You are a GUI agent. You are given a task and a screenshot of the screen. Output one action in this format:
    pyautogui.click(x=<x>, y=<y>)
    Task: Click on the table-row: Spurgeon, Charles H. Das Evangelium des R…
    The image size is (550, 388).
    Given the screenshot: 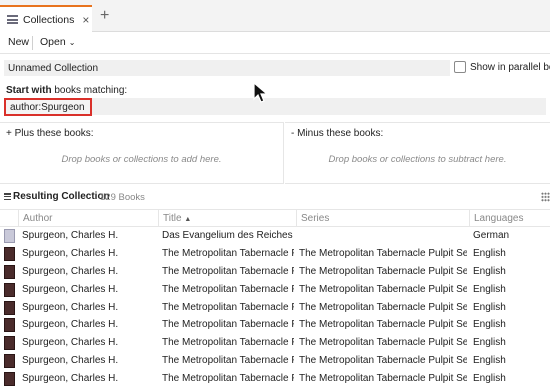 What is the action you would take?
    pyautogui.click(x=275, y=236)
    